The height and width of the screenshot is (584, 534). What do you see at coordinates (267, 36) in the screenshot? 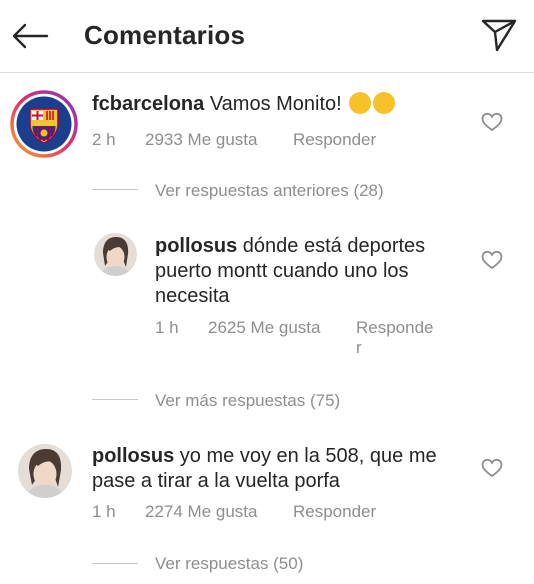
I see `header: Comentarios` at bounding box center [267, 36].